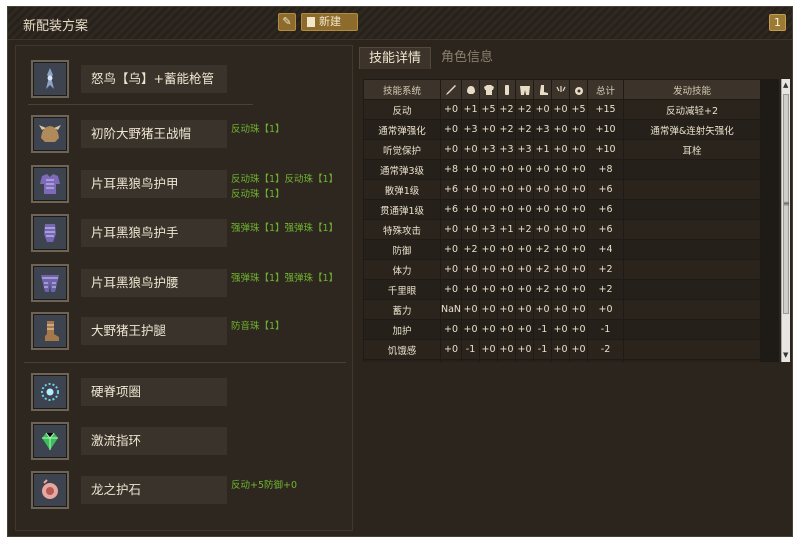  Describe the element at coordinates (471, 89) in the screenshot. I see `head-icon` at that location.